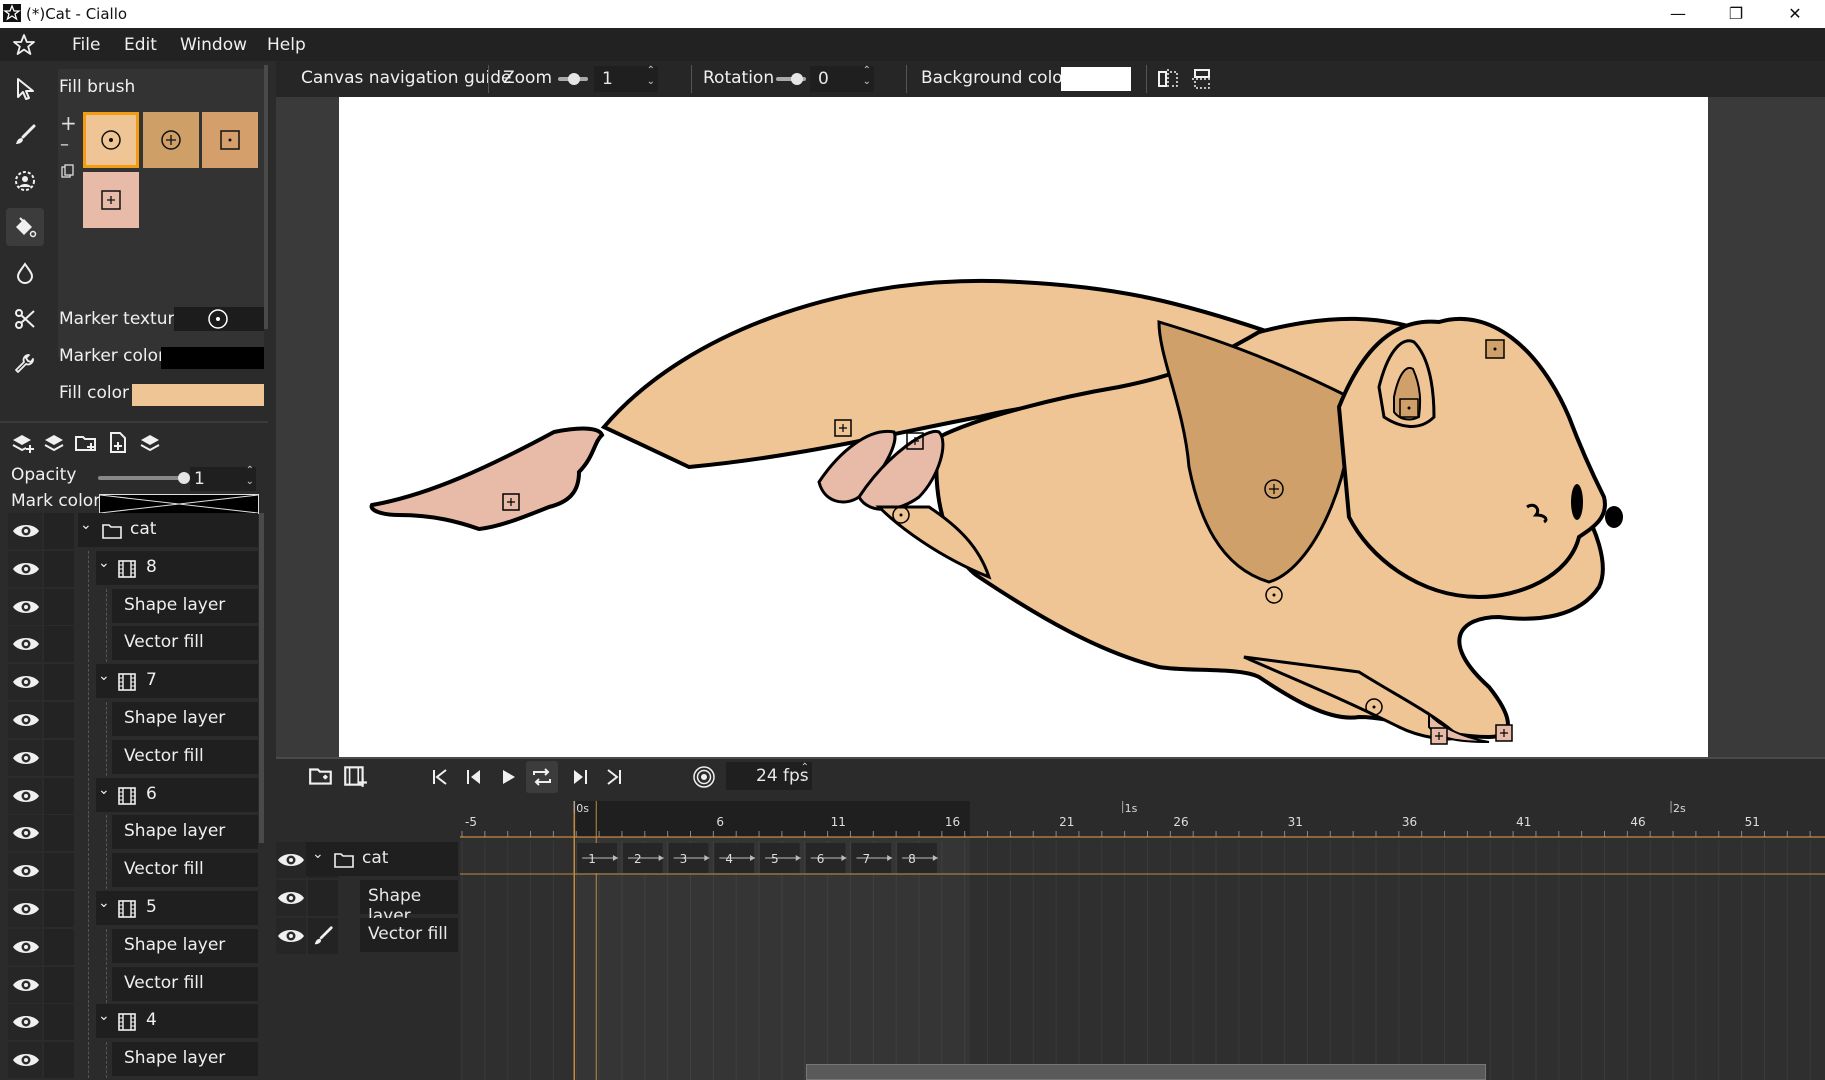 The width and height of the screenshot is (1825, 1080). I want to click on marker-texture-select, so click(219, 319).